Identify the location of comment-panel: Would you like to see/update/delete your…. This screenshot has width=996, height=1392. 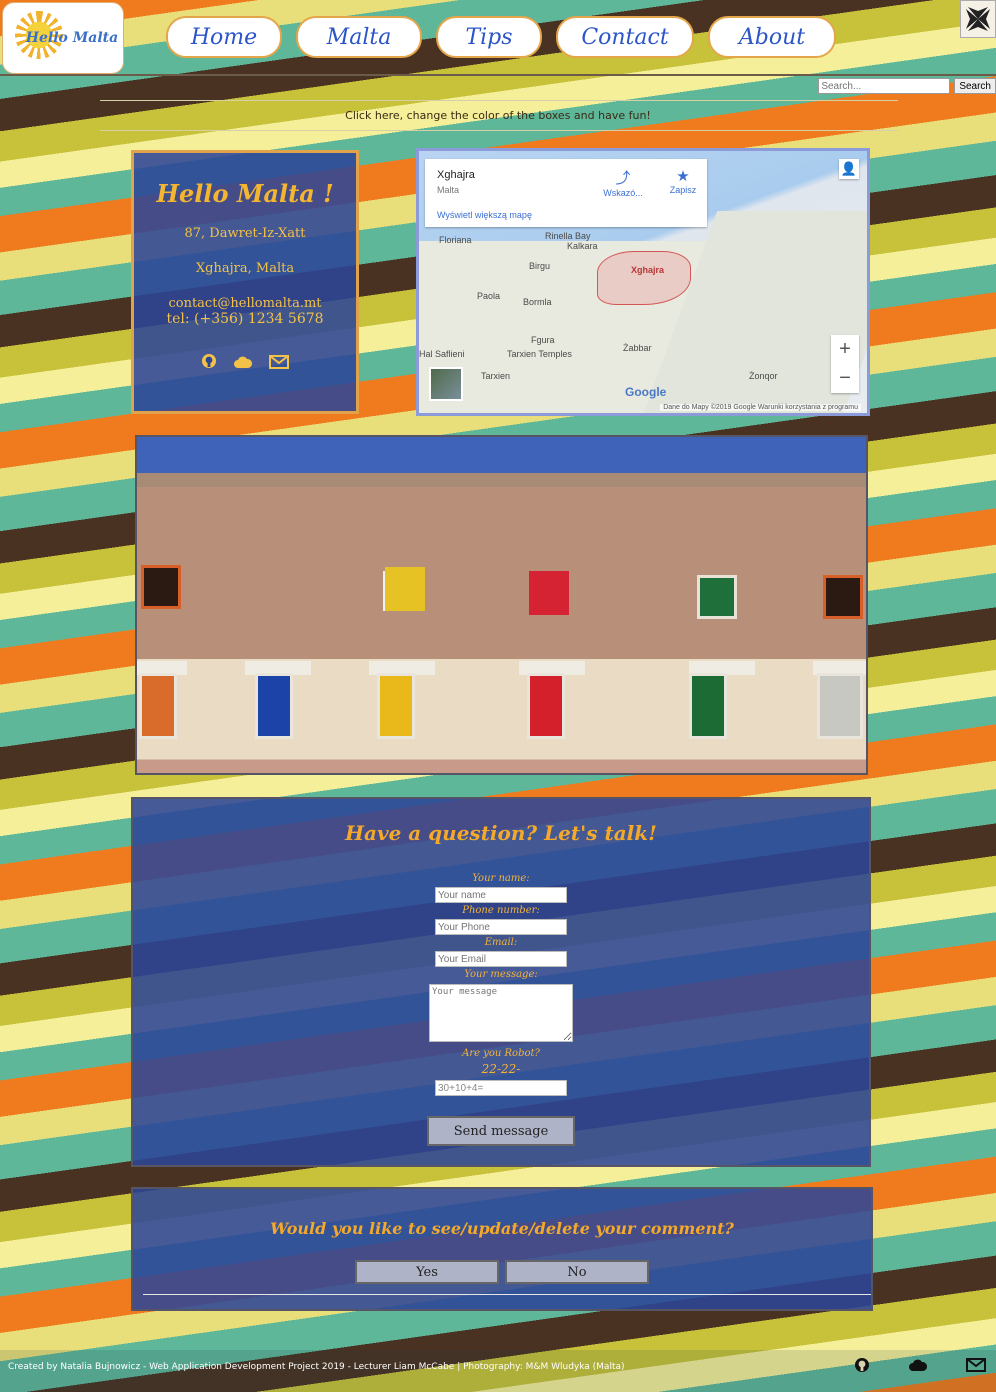
(502, 1249).